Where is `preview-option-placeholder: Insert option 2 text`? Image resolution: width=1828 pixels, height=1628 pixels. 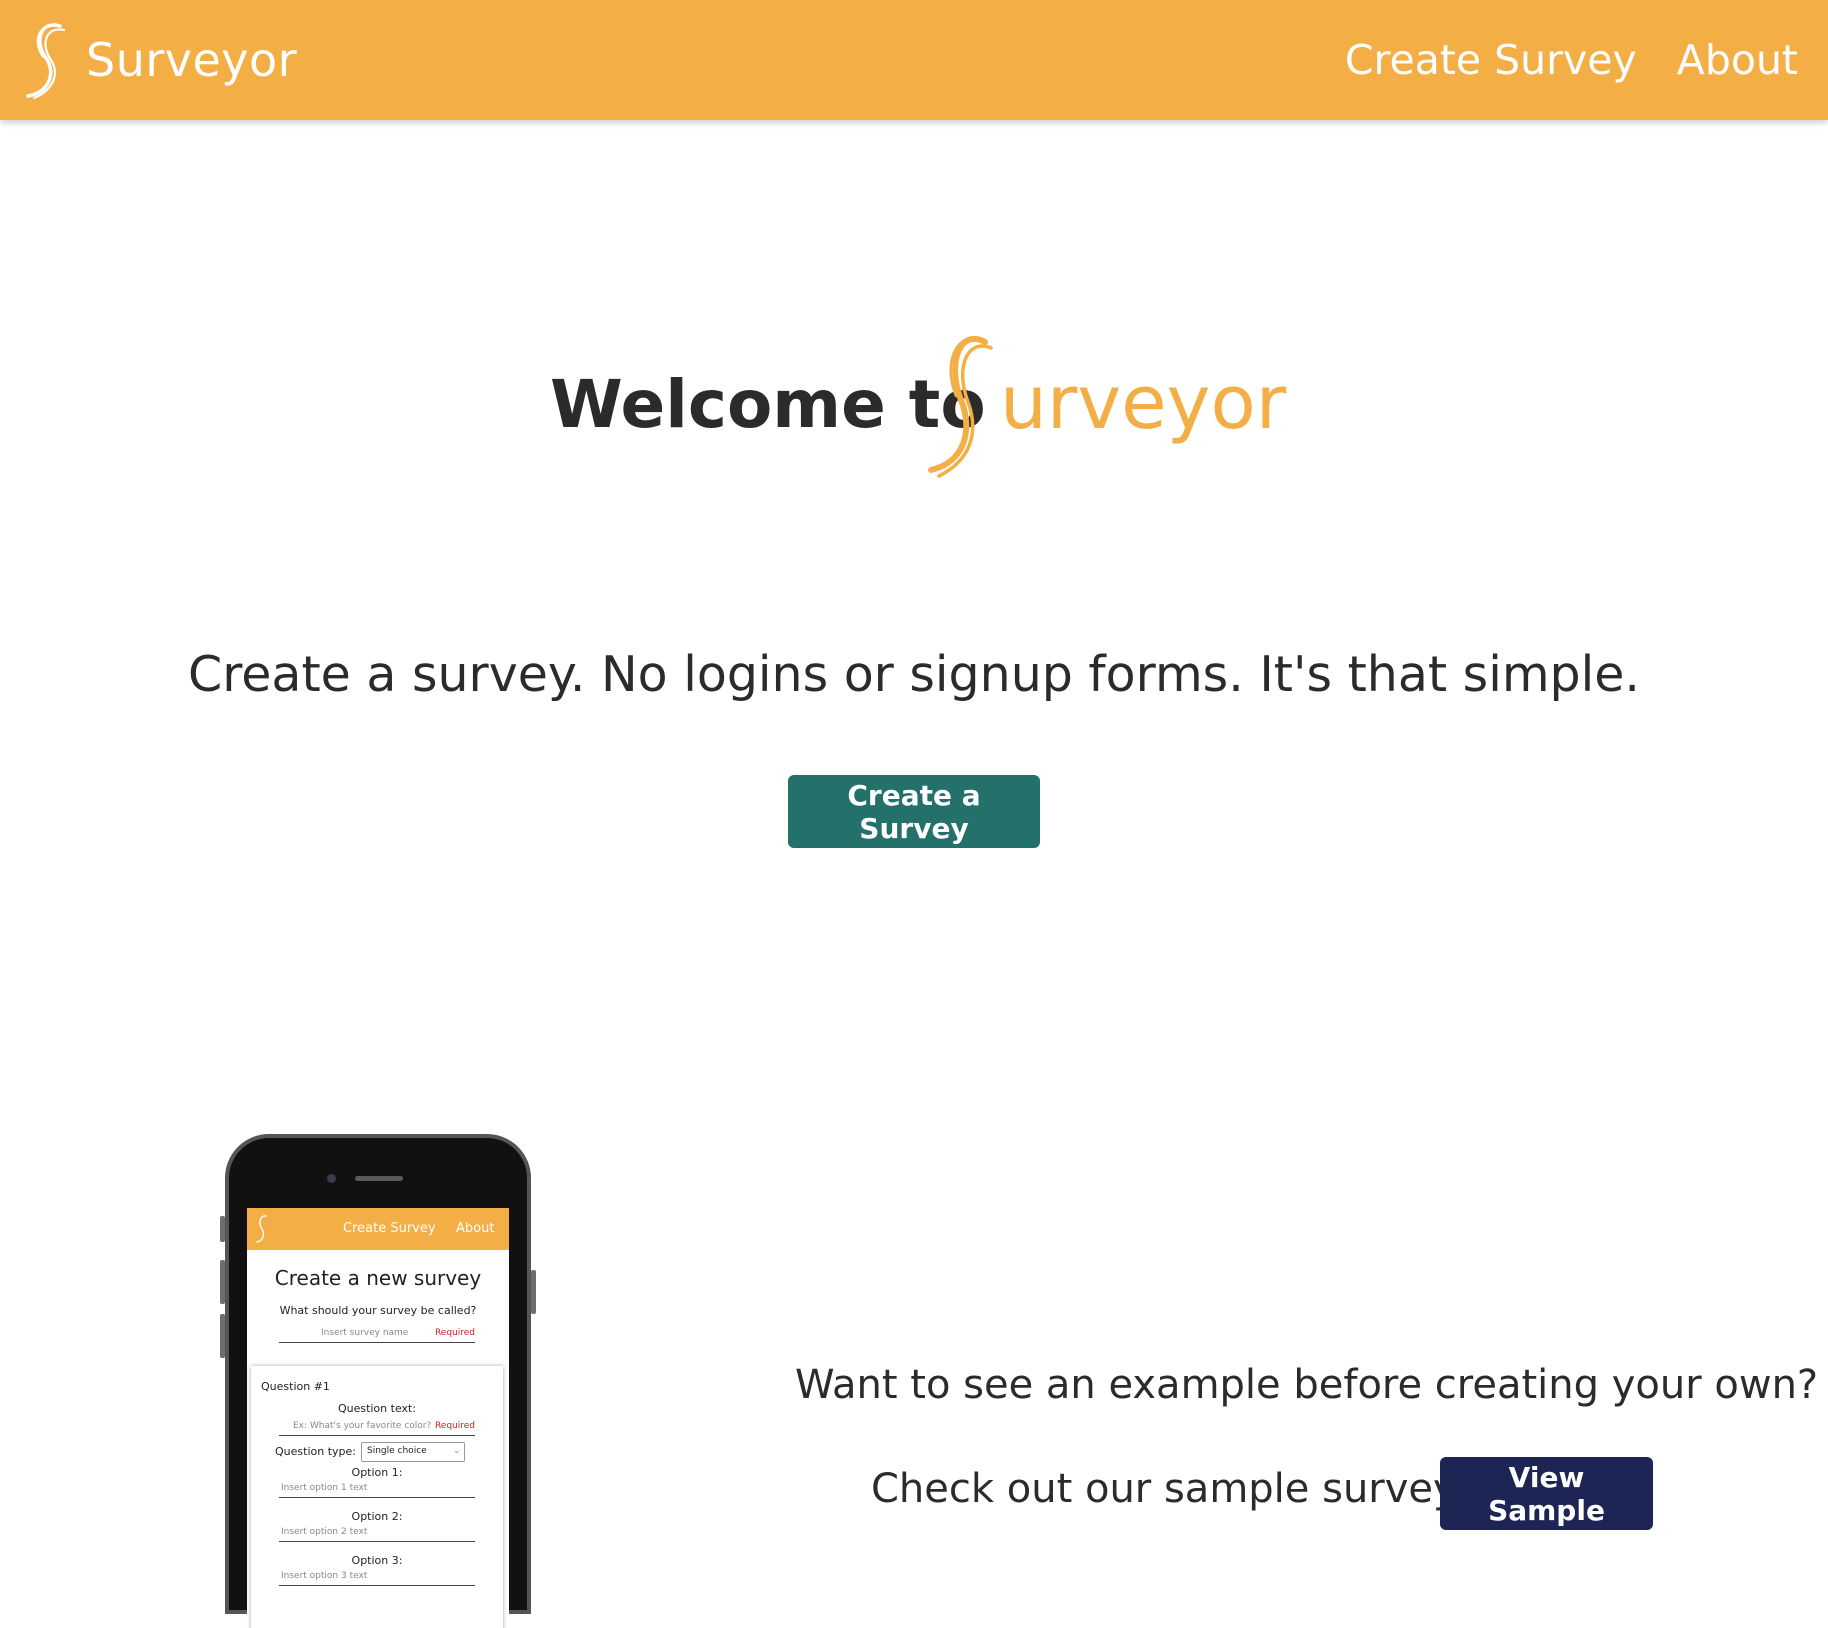
preview-option-placeholder: Insert option 2 text is located at coordinates (324, 1532).